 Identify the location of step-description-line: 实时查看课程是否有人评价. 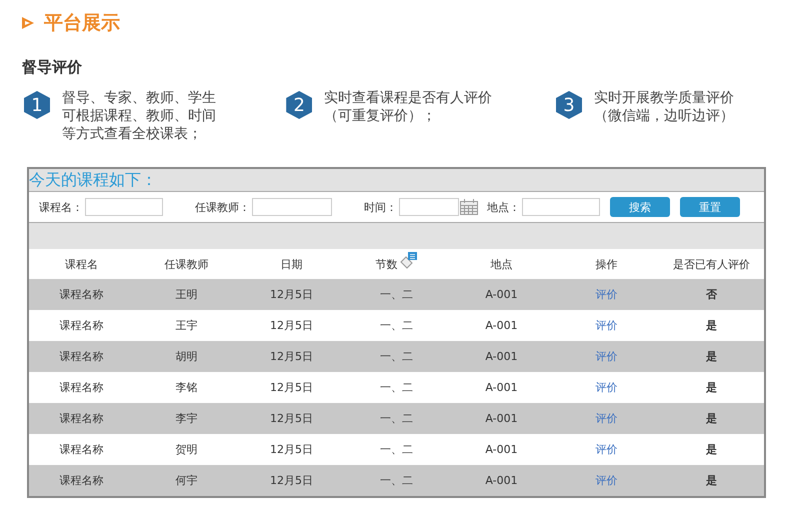
(408, 98).